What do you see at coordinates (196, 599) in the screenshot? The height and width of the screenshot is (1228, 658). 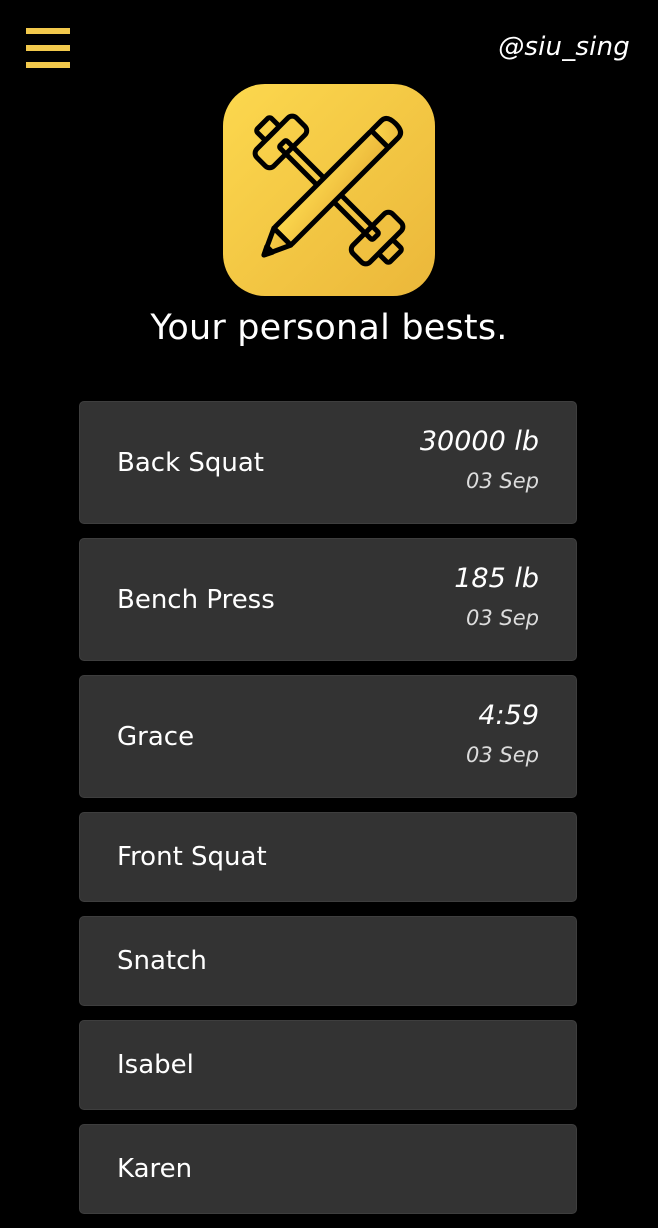 I see `best-name: Bench Press` at bounding box center [196, 599].